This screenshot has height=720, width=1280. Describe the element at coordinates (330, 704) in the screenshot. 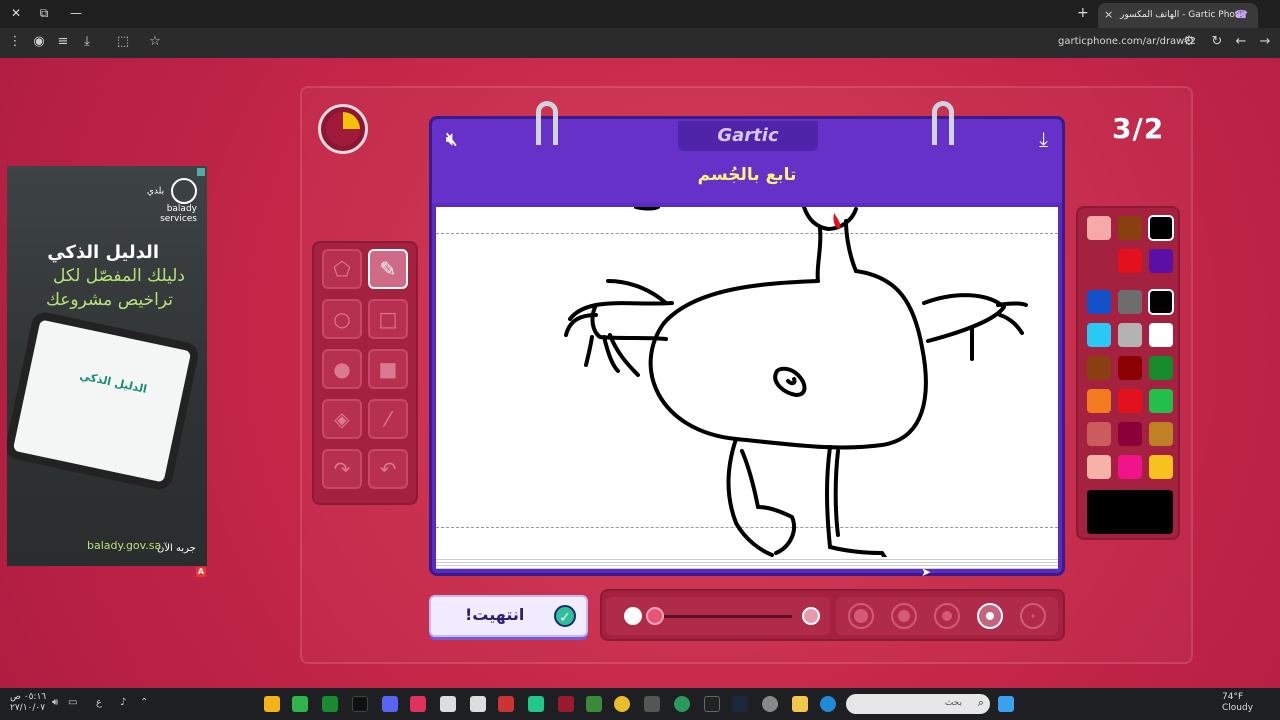

I see `xbox-app-icon` at that location.